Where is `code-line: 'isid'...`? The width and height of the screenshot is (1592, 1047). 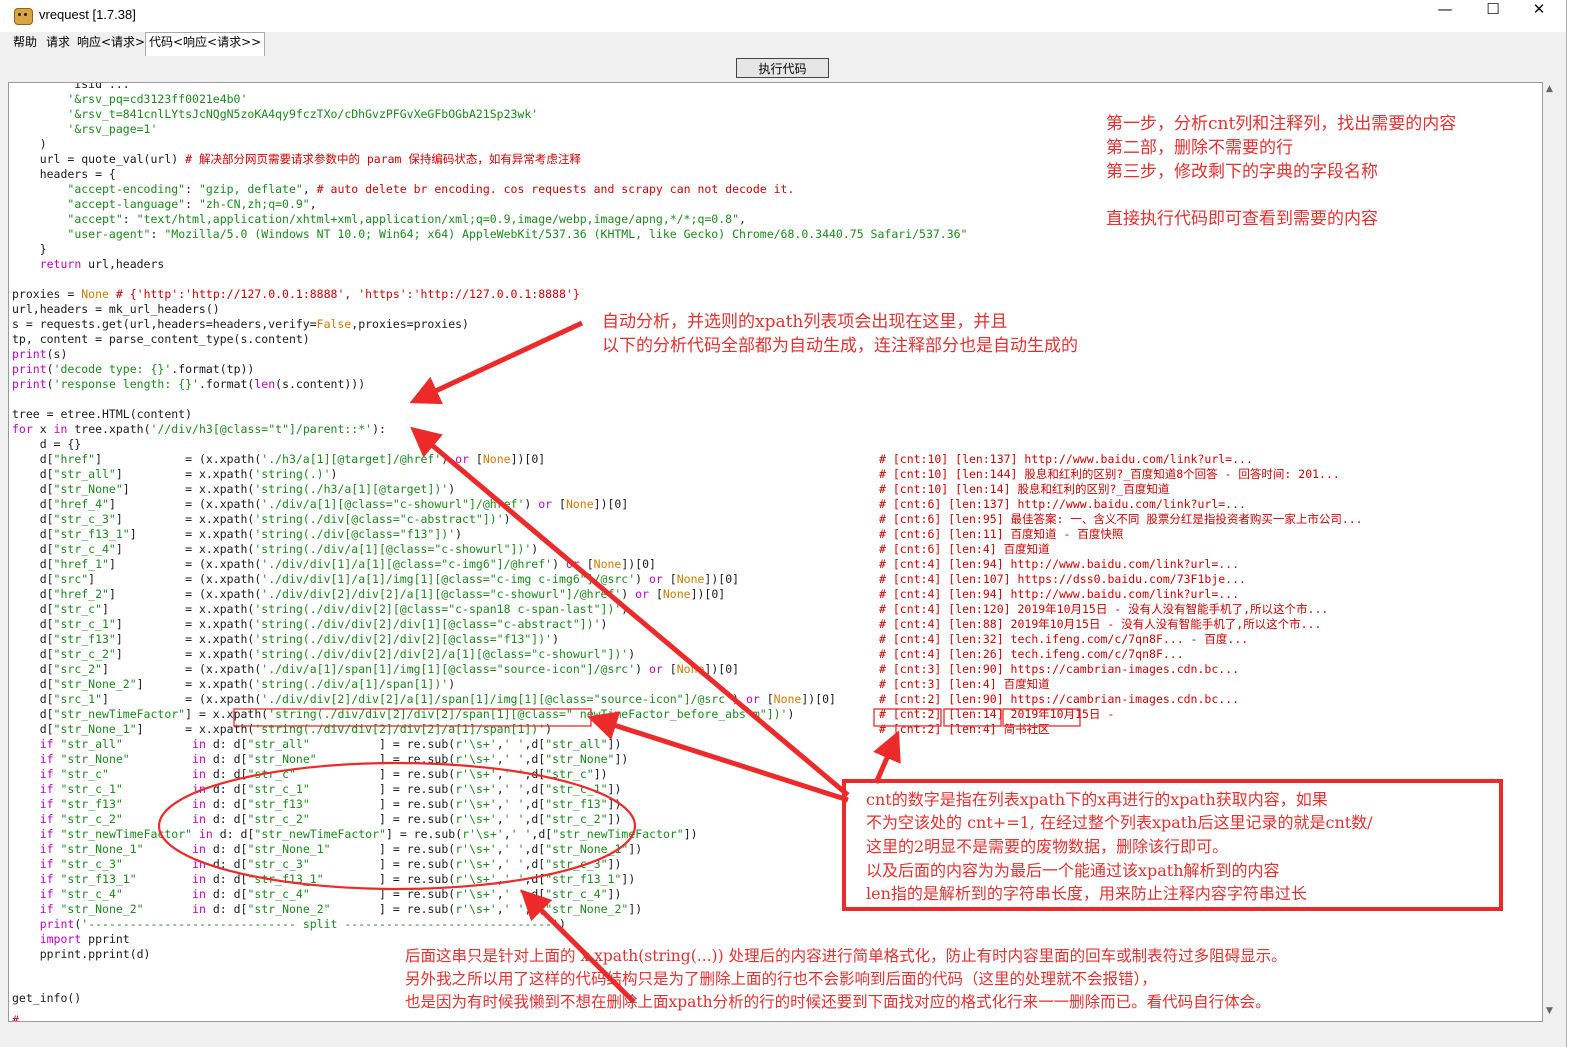 code-line: 'isid'... is located at coordinates (71, 86).